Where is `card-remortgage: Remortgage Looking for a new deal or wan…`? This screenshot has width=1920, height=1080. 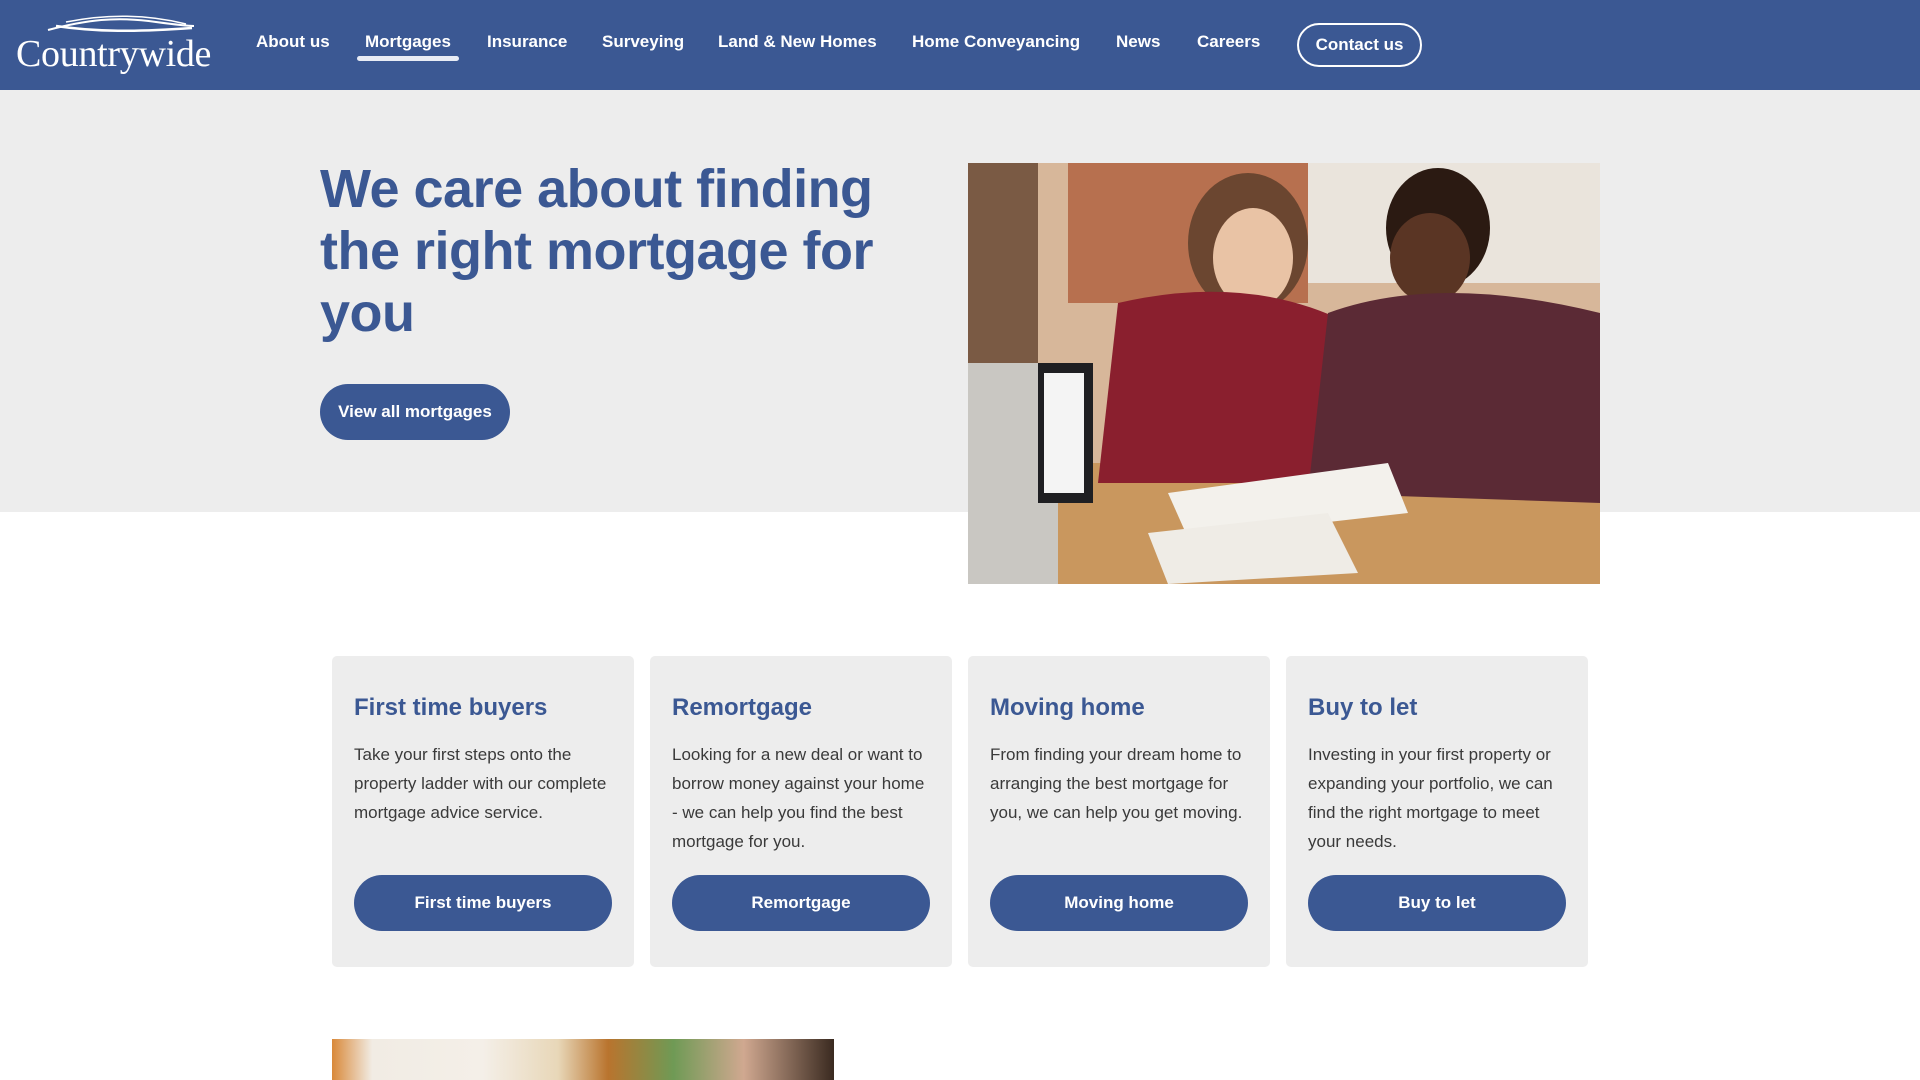
card-remortgage: Remortgage Looking for a new deal or wan… is located at coordinates (801, 811).